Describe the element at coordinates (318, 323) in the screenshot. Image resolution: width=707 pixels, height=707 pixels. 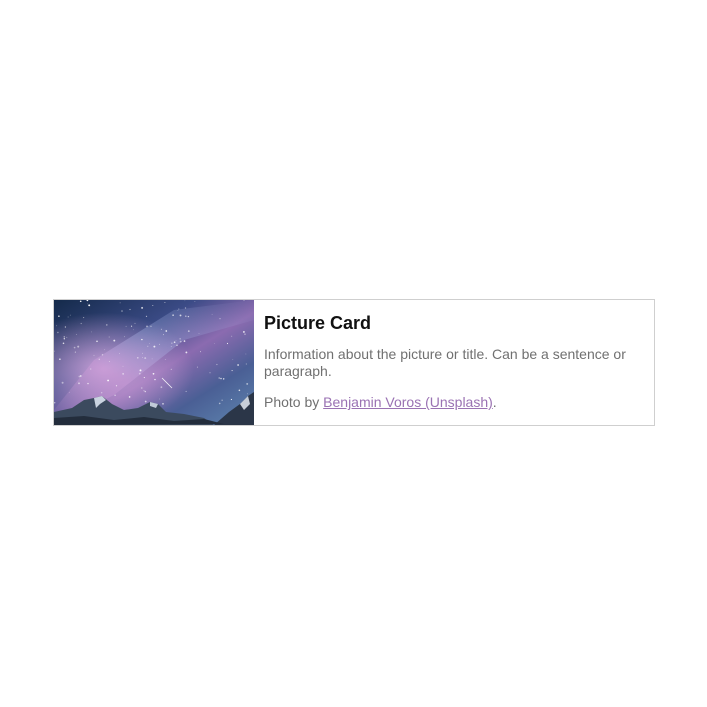
I see `card-title: Picture Card` at that location.